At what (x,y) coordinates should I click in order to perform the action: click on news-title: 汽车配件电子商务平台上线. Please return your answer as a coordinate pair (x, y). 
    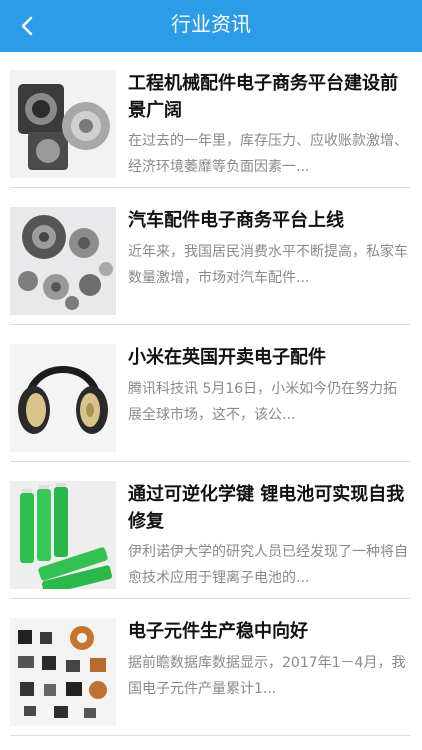
    Looking at the image, I should click on (236, 220).